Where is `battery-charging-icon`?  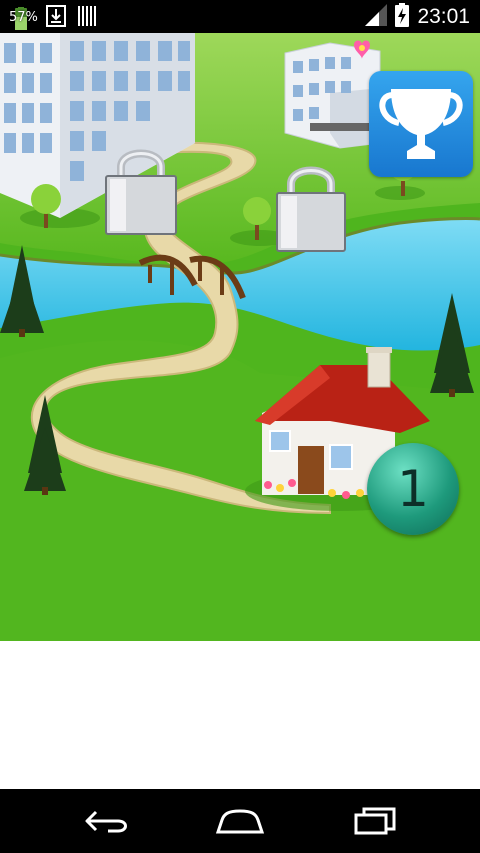 battery-charging-icon is located at coordinates (402, 17).